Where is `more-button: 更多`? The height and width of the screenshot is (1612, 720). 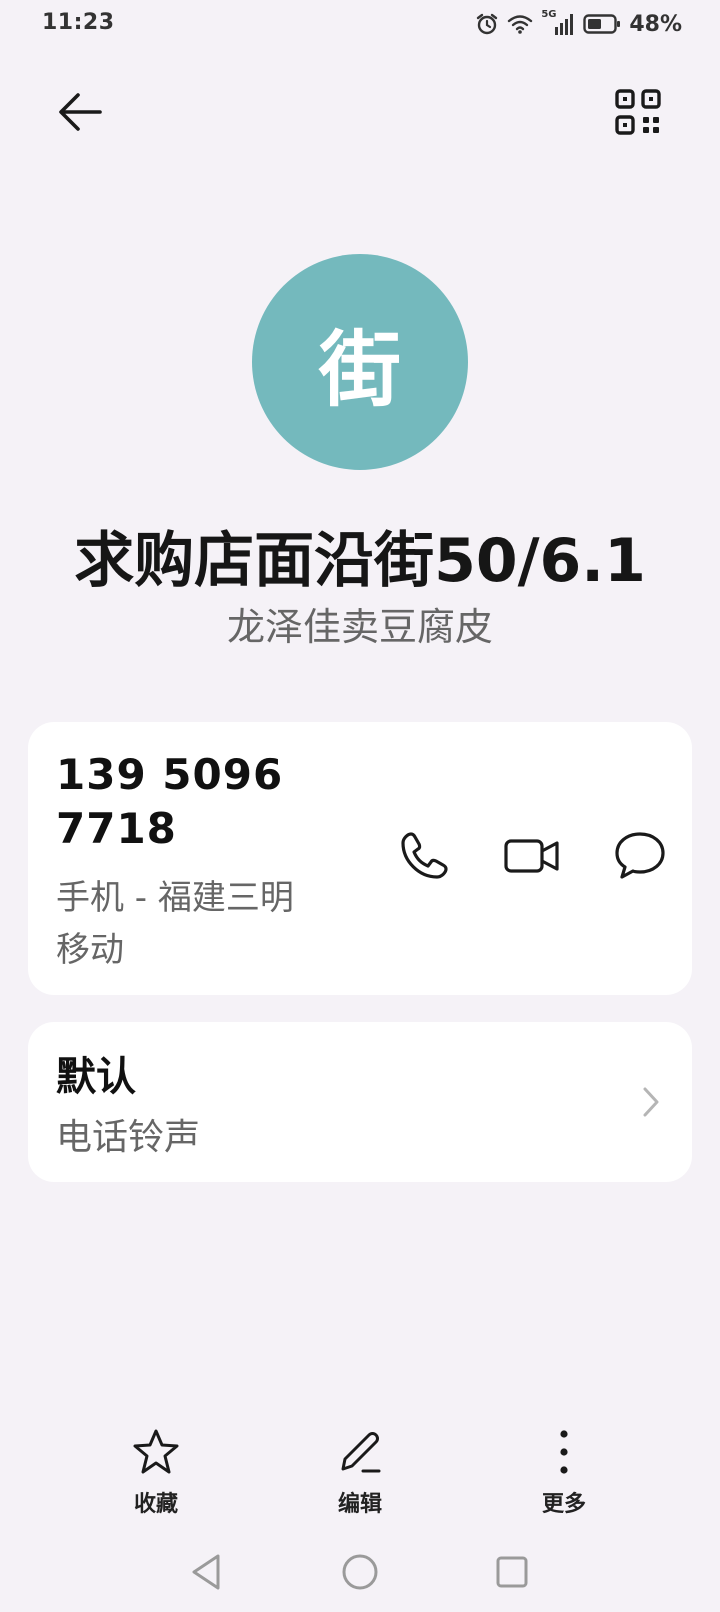 more-button: 更多 is located at coordinates (564, 1474).